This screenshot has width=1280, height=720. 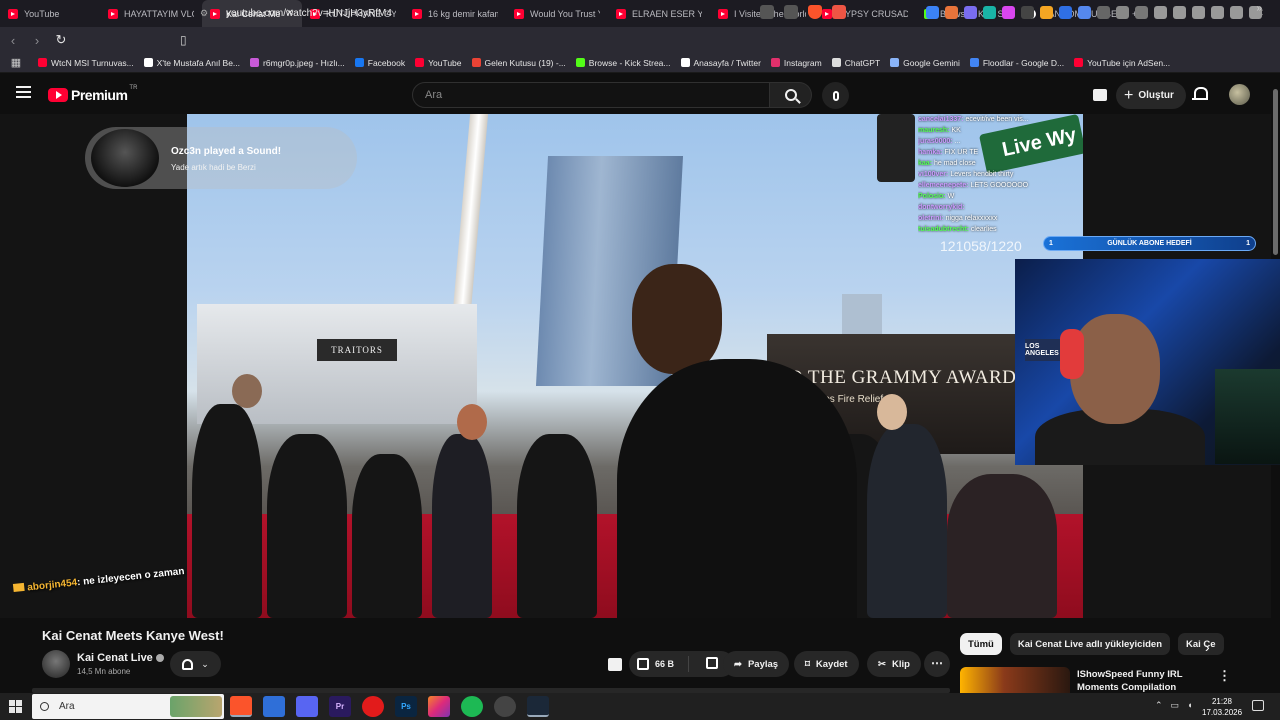 What do you see at coordinates (406, 706) in the screenshot?
I see `photoshop-app-icon: Ps` at bounding box center [406, 706].